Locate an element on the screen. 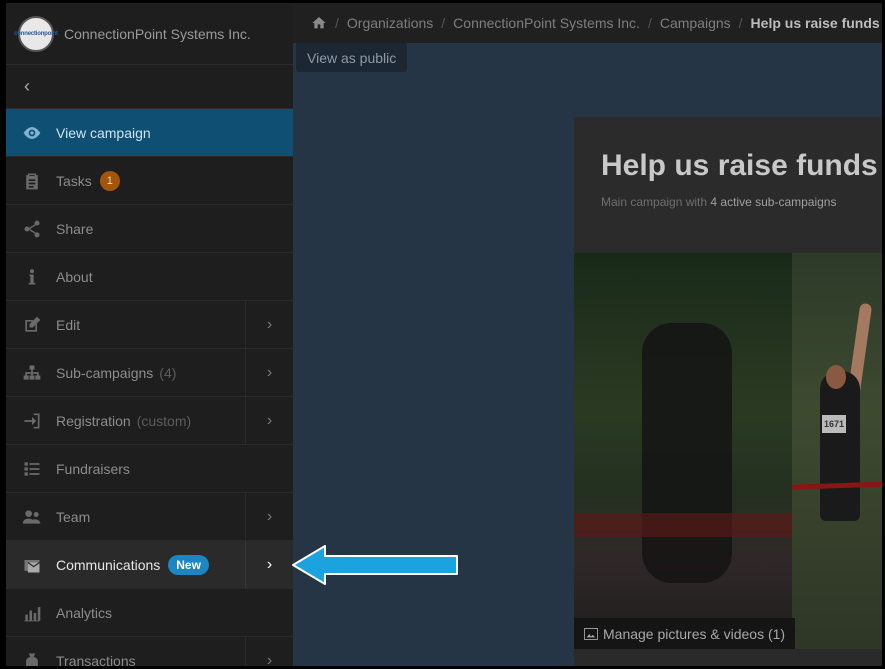  chart-icon is located at coordinates (32, 613).